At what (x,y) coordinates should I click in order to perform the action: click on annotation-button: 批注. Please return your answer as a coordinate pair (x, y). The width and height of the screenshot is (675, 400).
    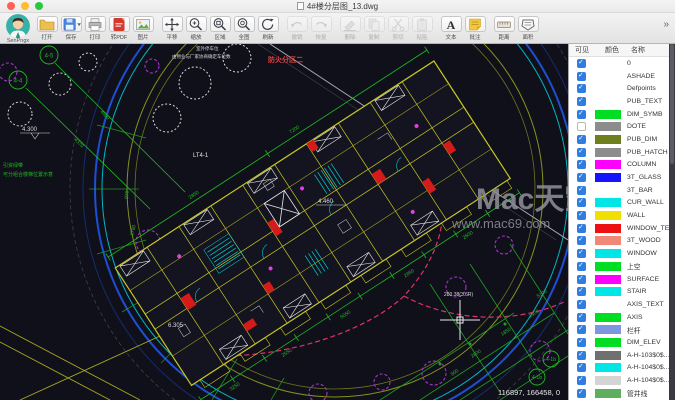
    Looking at the image, I should click on (475, 27).